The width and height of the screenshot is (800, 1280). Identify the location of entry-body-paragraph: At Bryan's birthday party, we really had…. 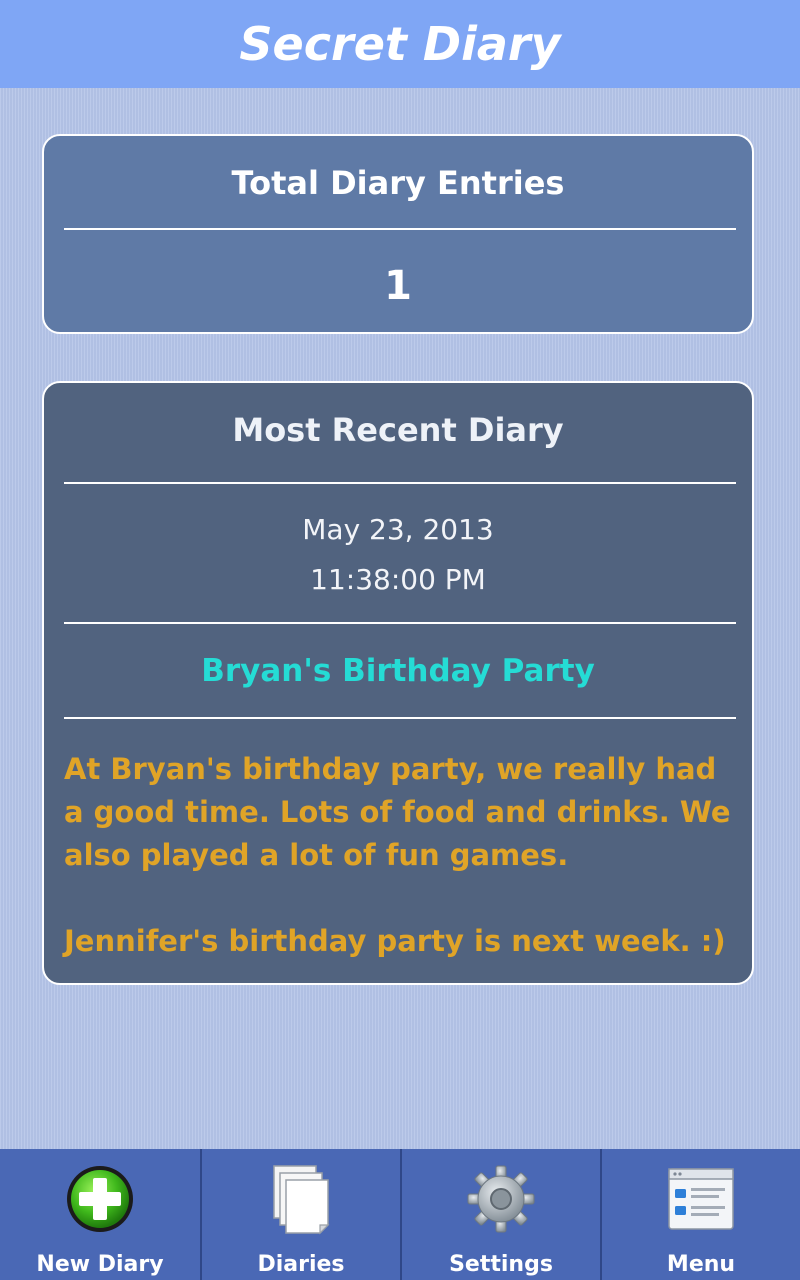
(397, 812).